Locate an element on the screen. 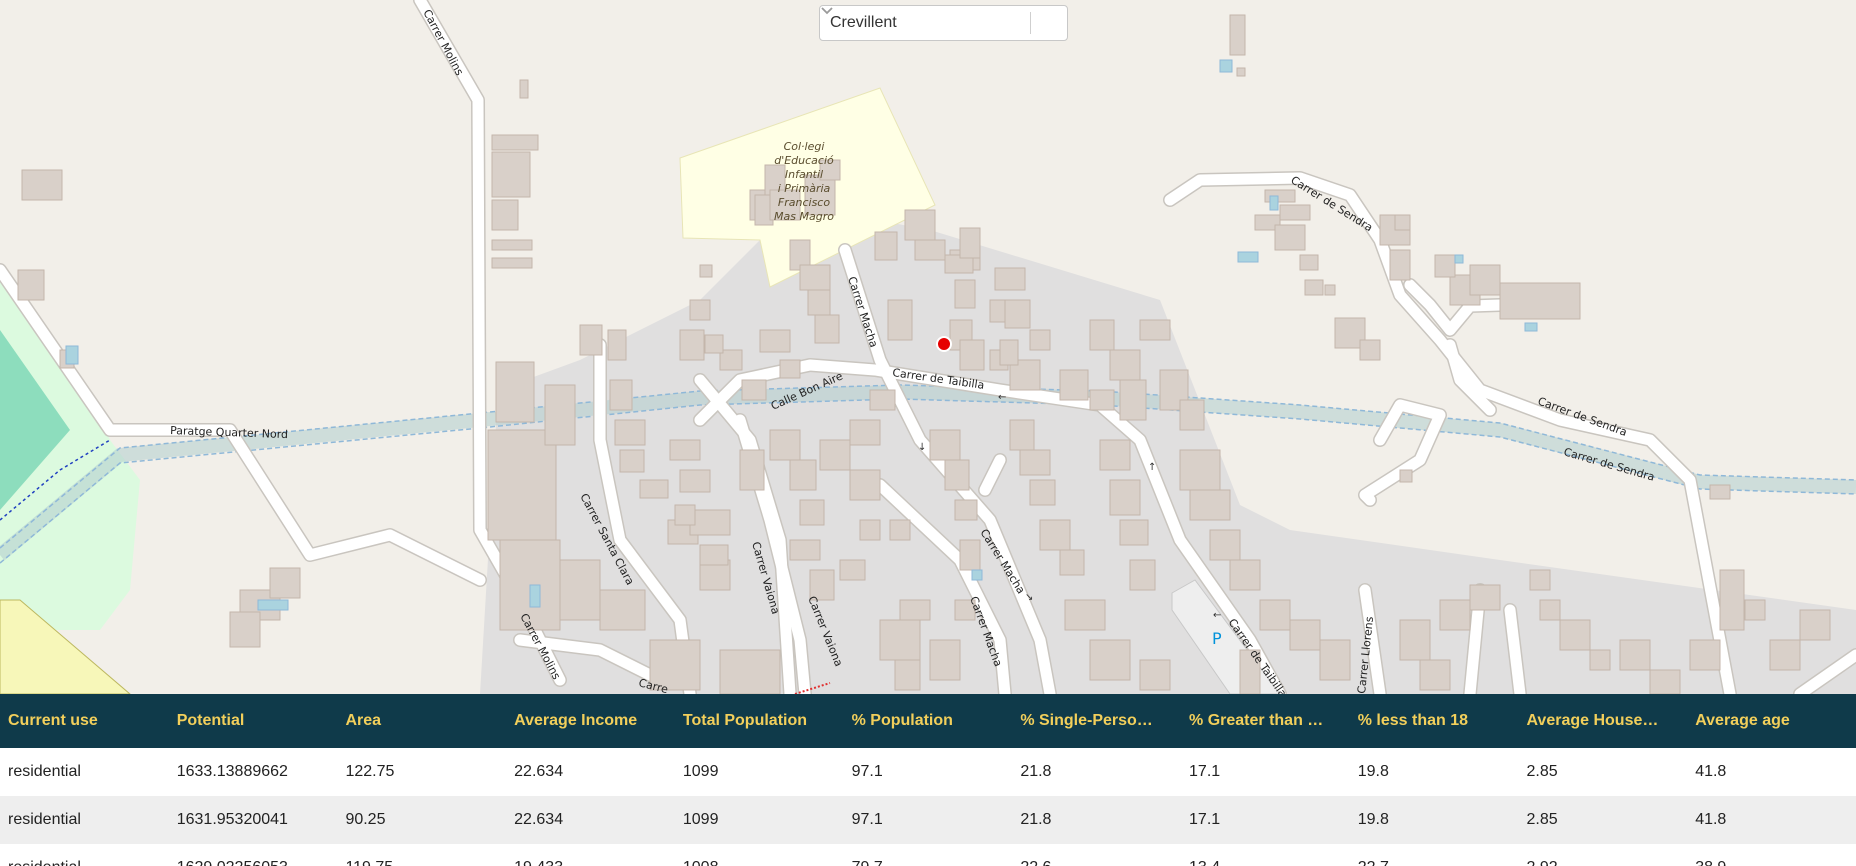  parking-icon: P is located at coordinates (1217, 638).